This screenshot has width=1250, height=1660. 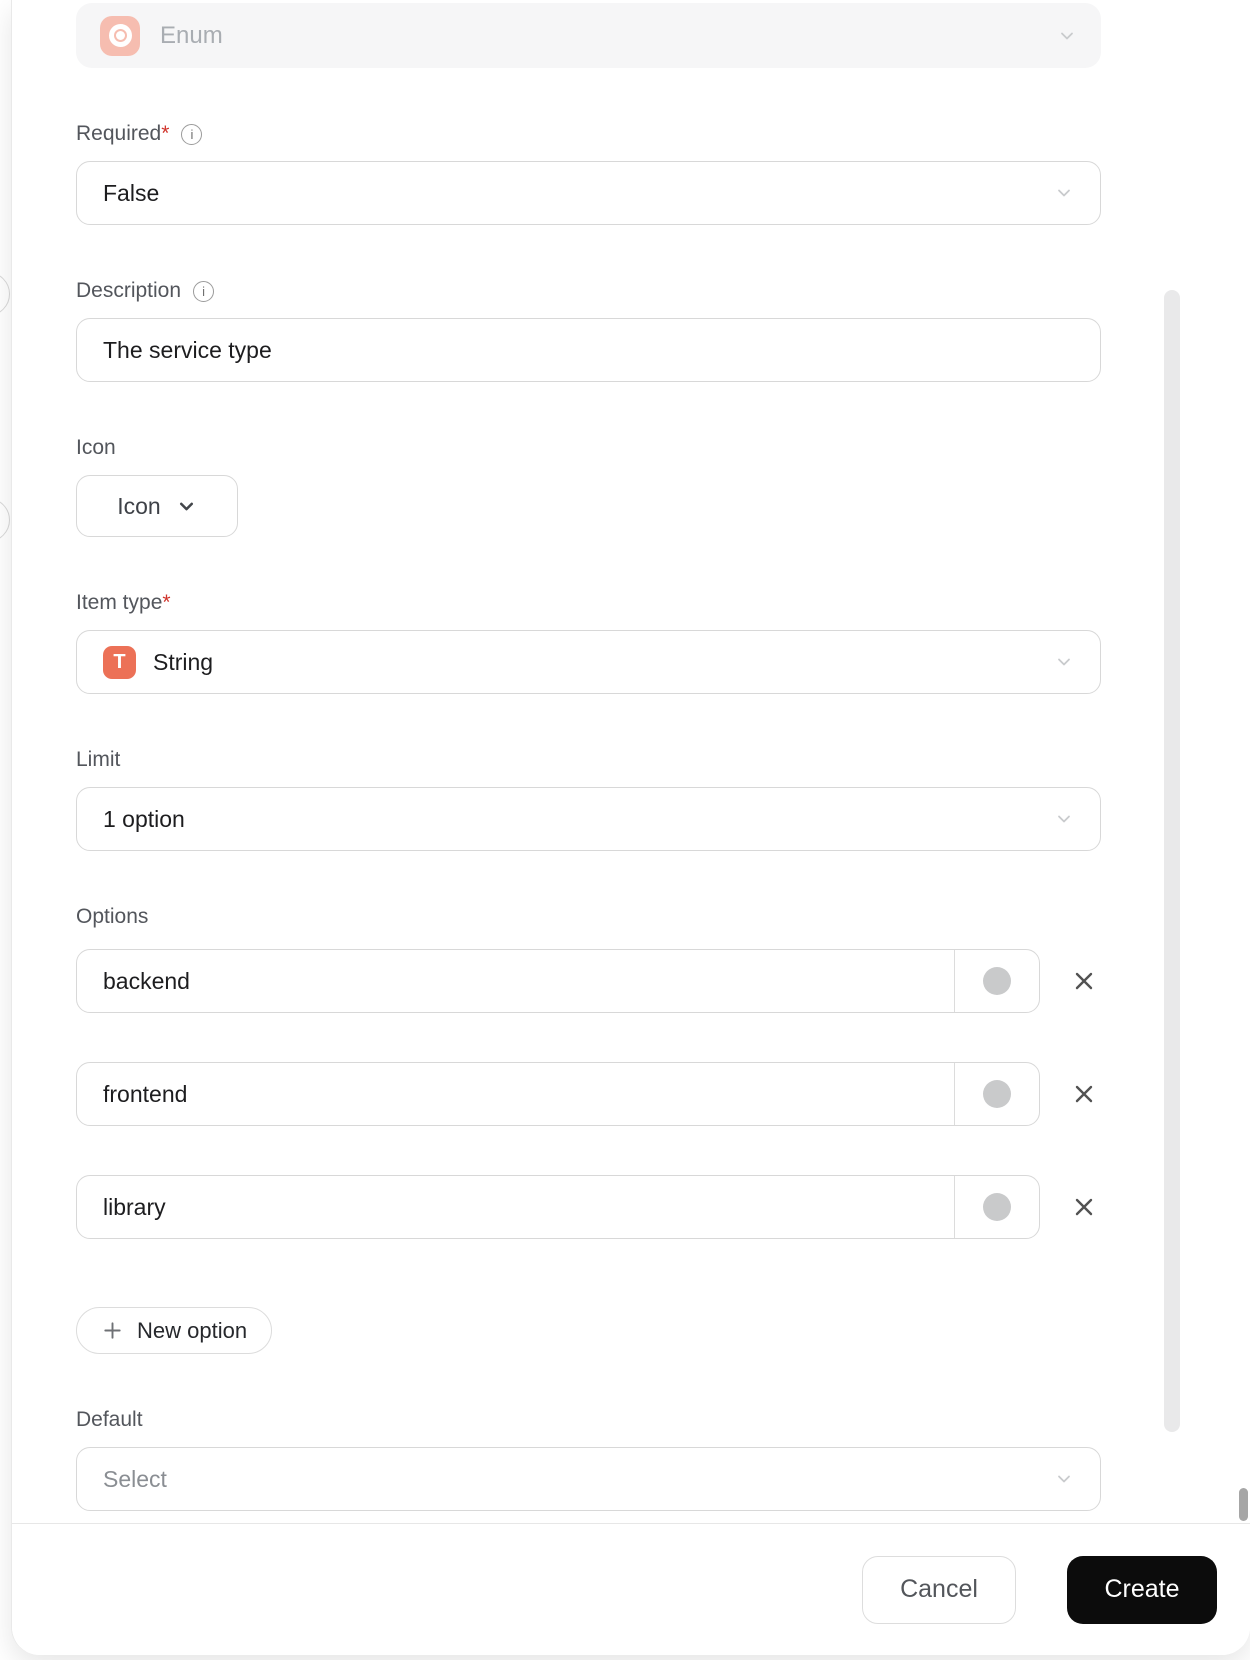 What do you see at coordinates (98, 759) in the screenshot?
I see `limit-label: Limit` at bounding box center [98, 759].